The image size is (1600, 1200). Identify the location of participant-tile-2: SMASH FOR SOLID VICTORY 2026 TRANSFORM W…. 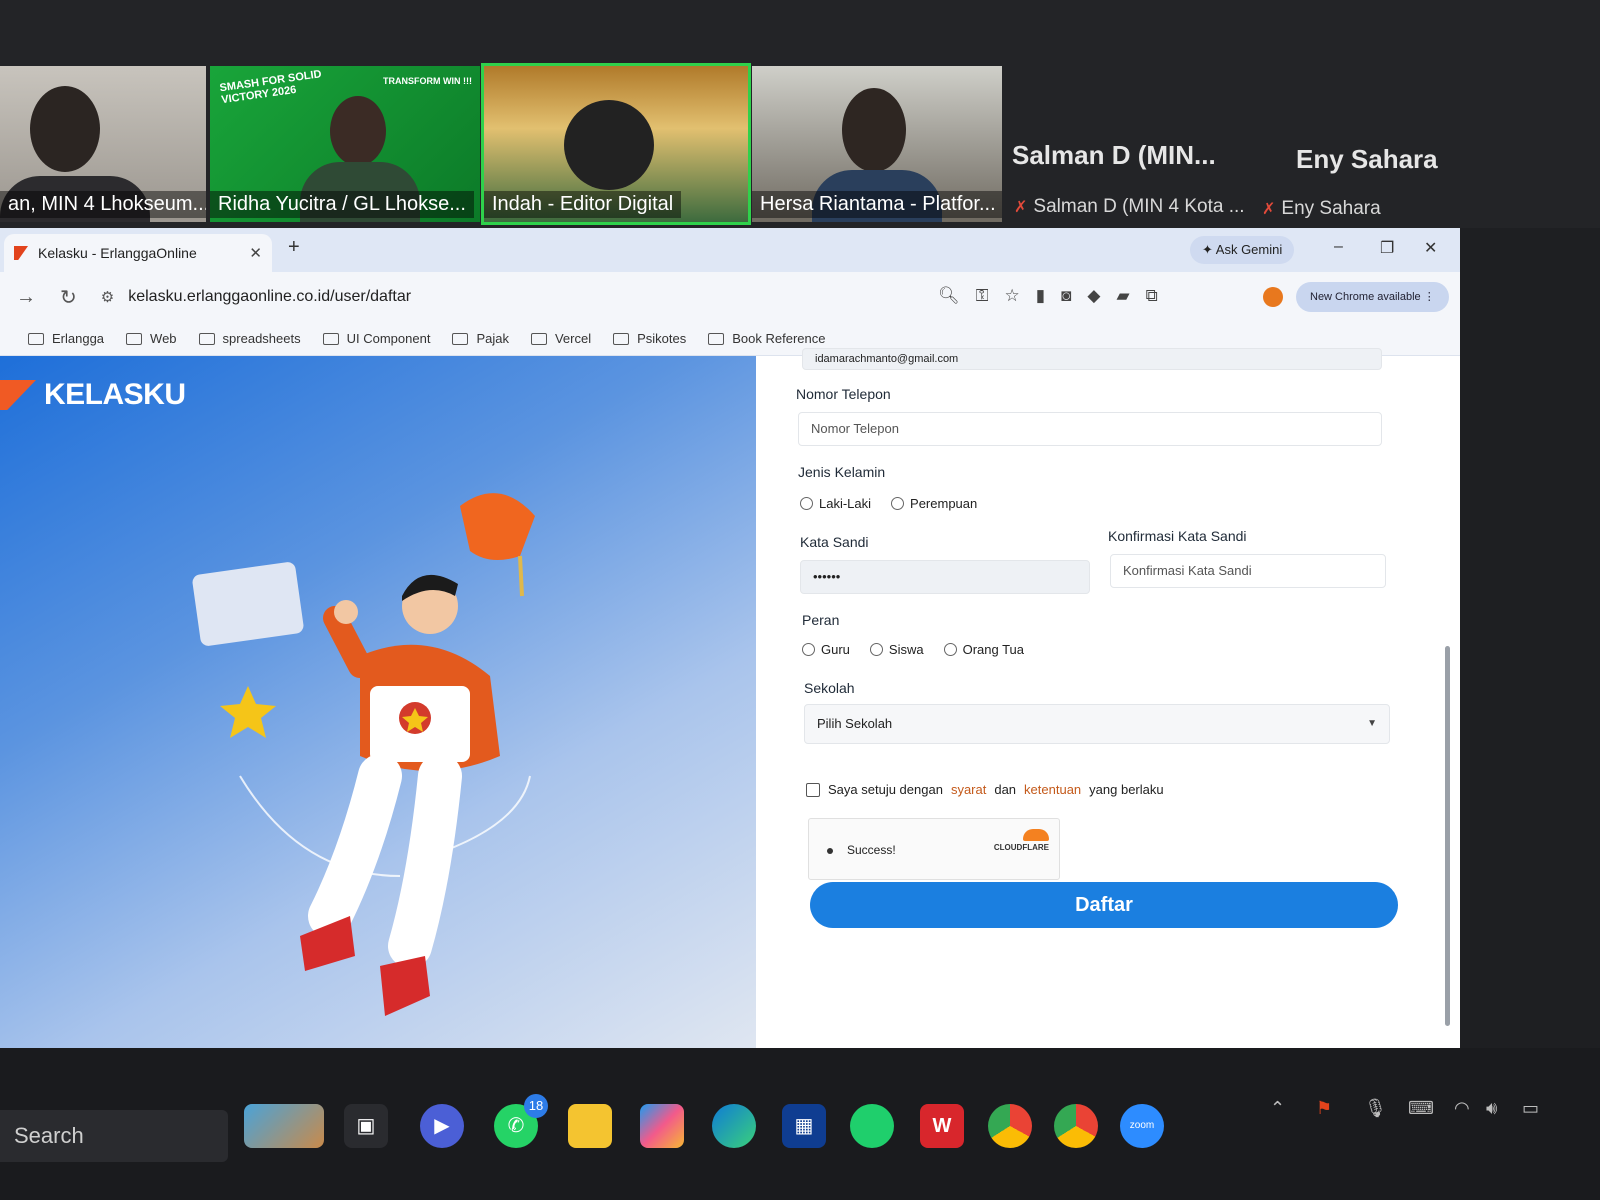
(345, 144).